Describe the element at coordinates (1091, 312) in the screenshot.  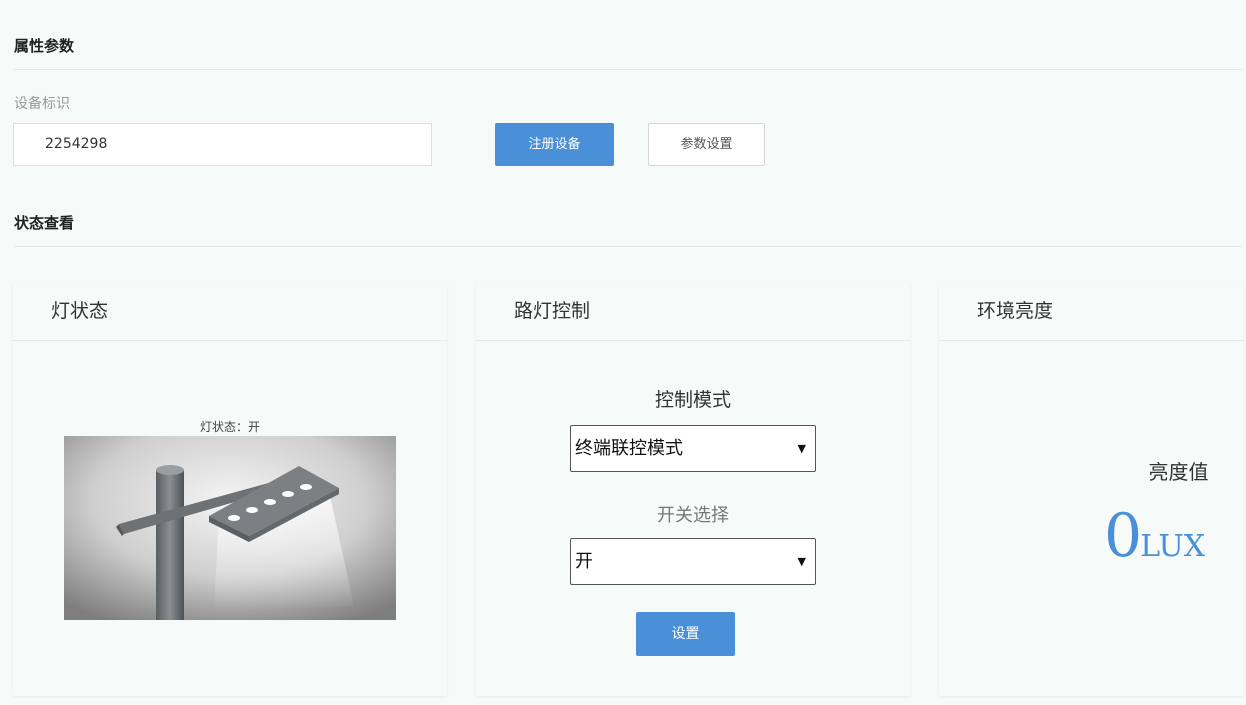
I see `ambient-brightness-card-title: 环境亮度` at that location.